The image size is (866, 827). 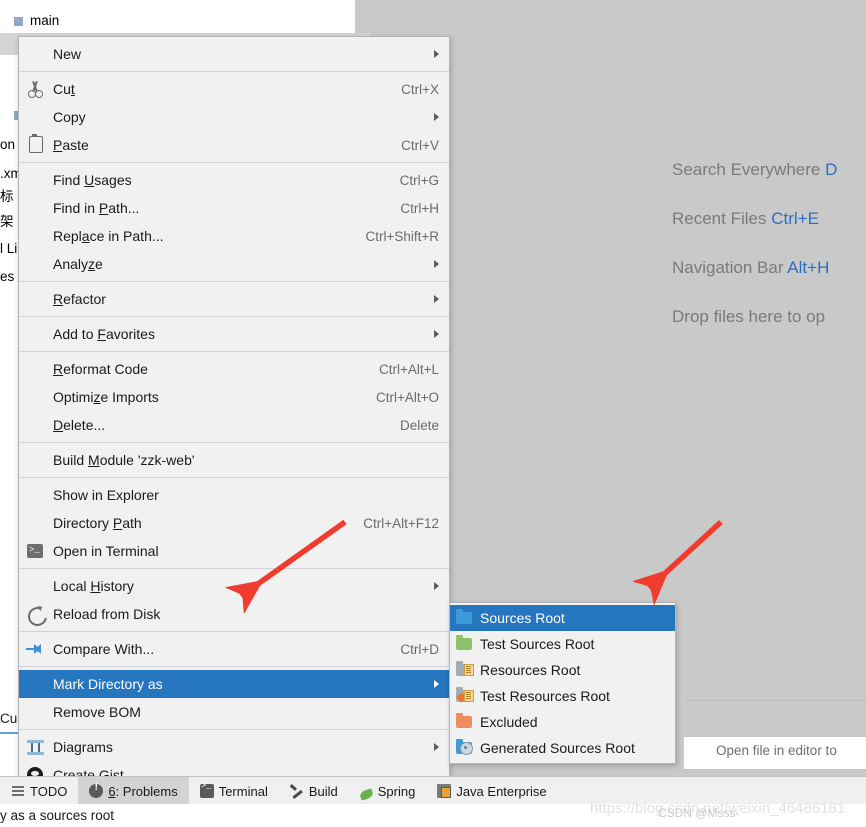 I want to click on editor-hint-text: Drop files here to op, so click(x=749, y=316).